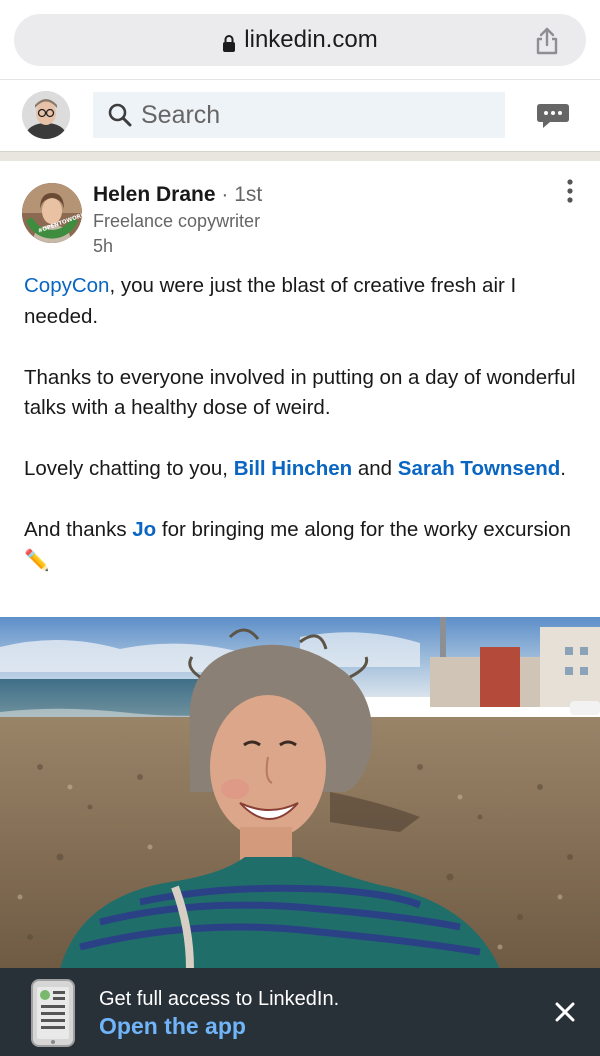 This screenshot has width=600, height=1056. What do you see at coordinates (565, 1012) in the screenshot?
I see `close-icon` at bounding box center [565, 1012].